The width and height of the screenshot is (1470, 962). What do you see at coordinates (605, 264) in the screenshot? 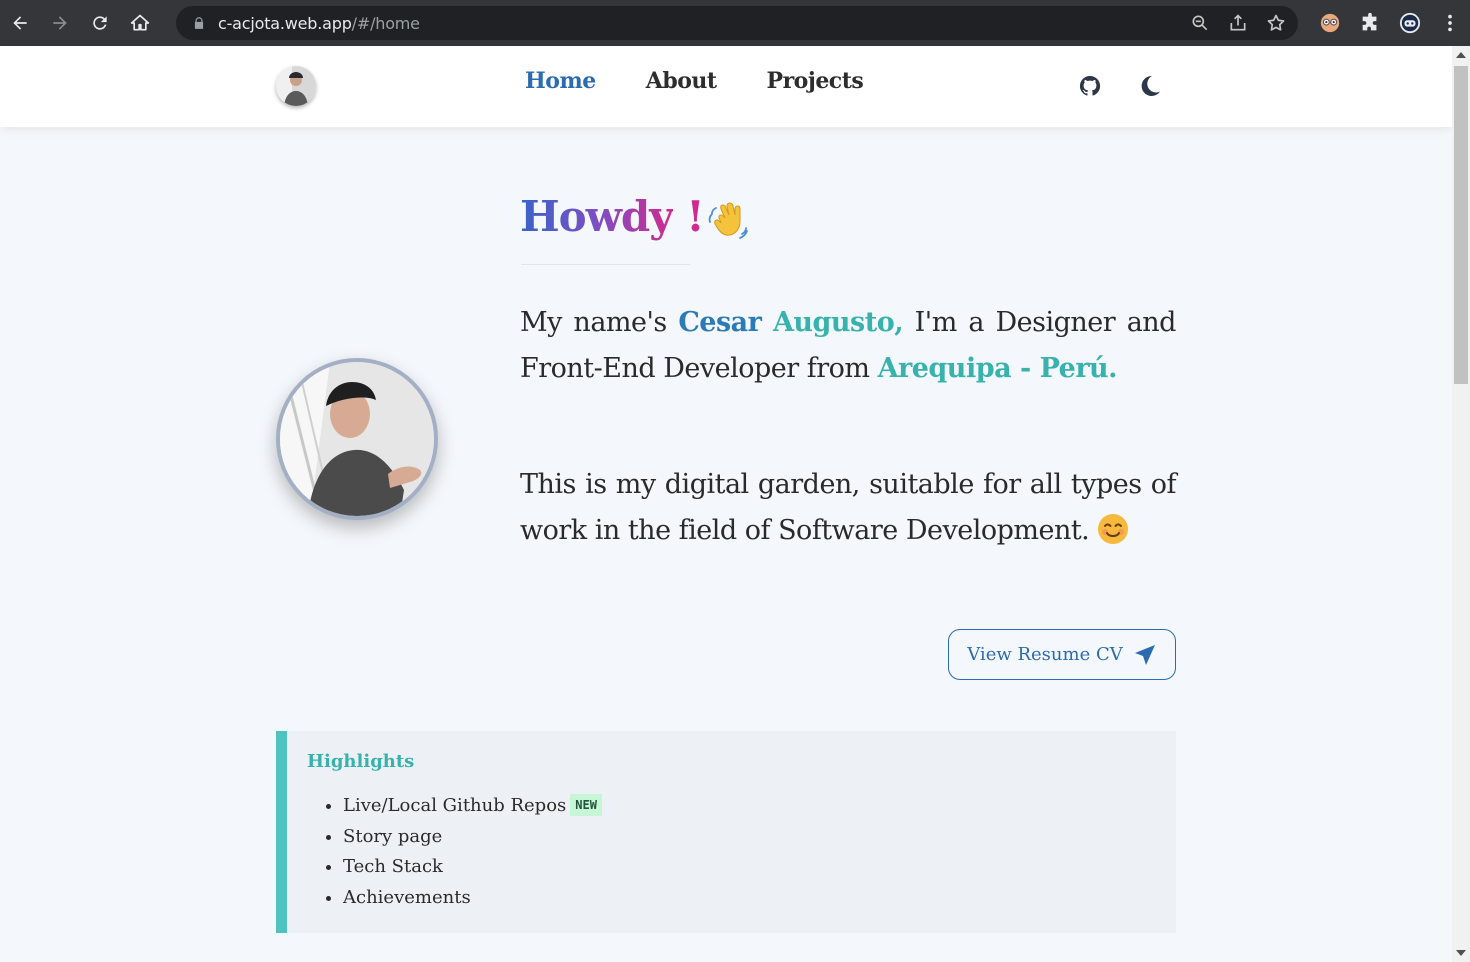
I see `title-divider` at bounding box center [605, 264].